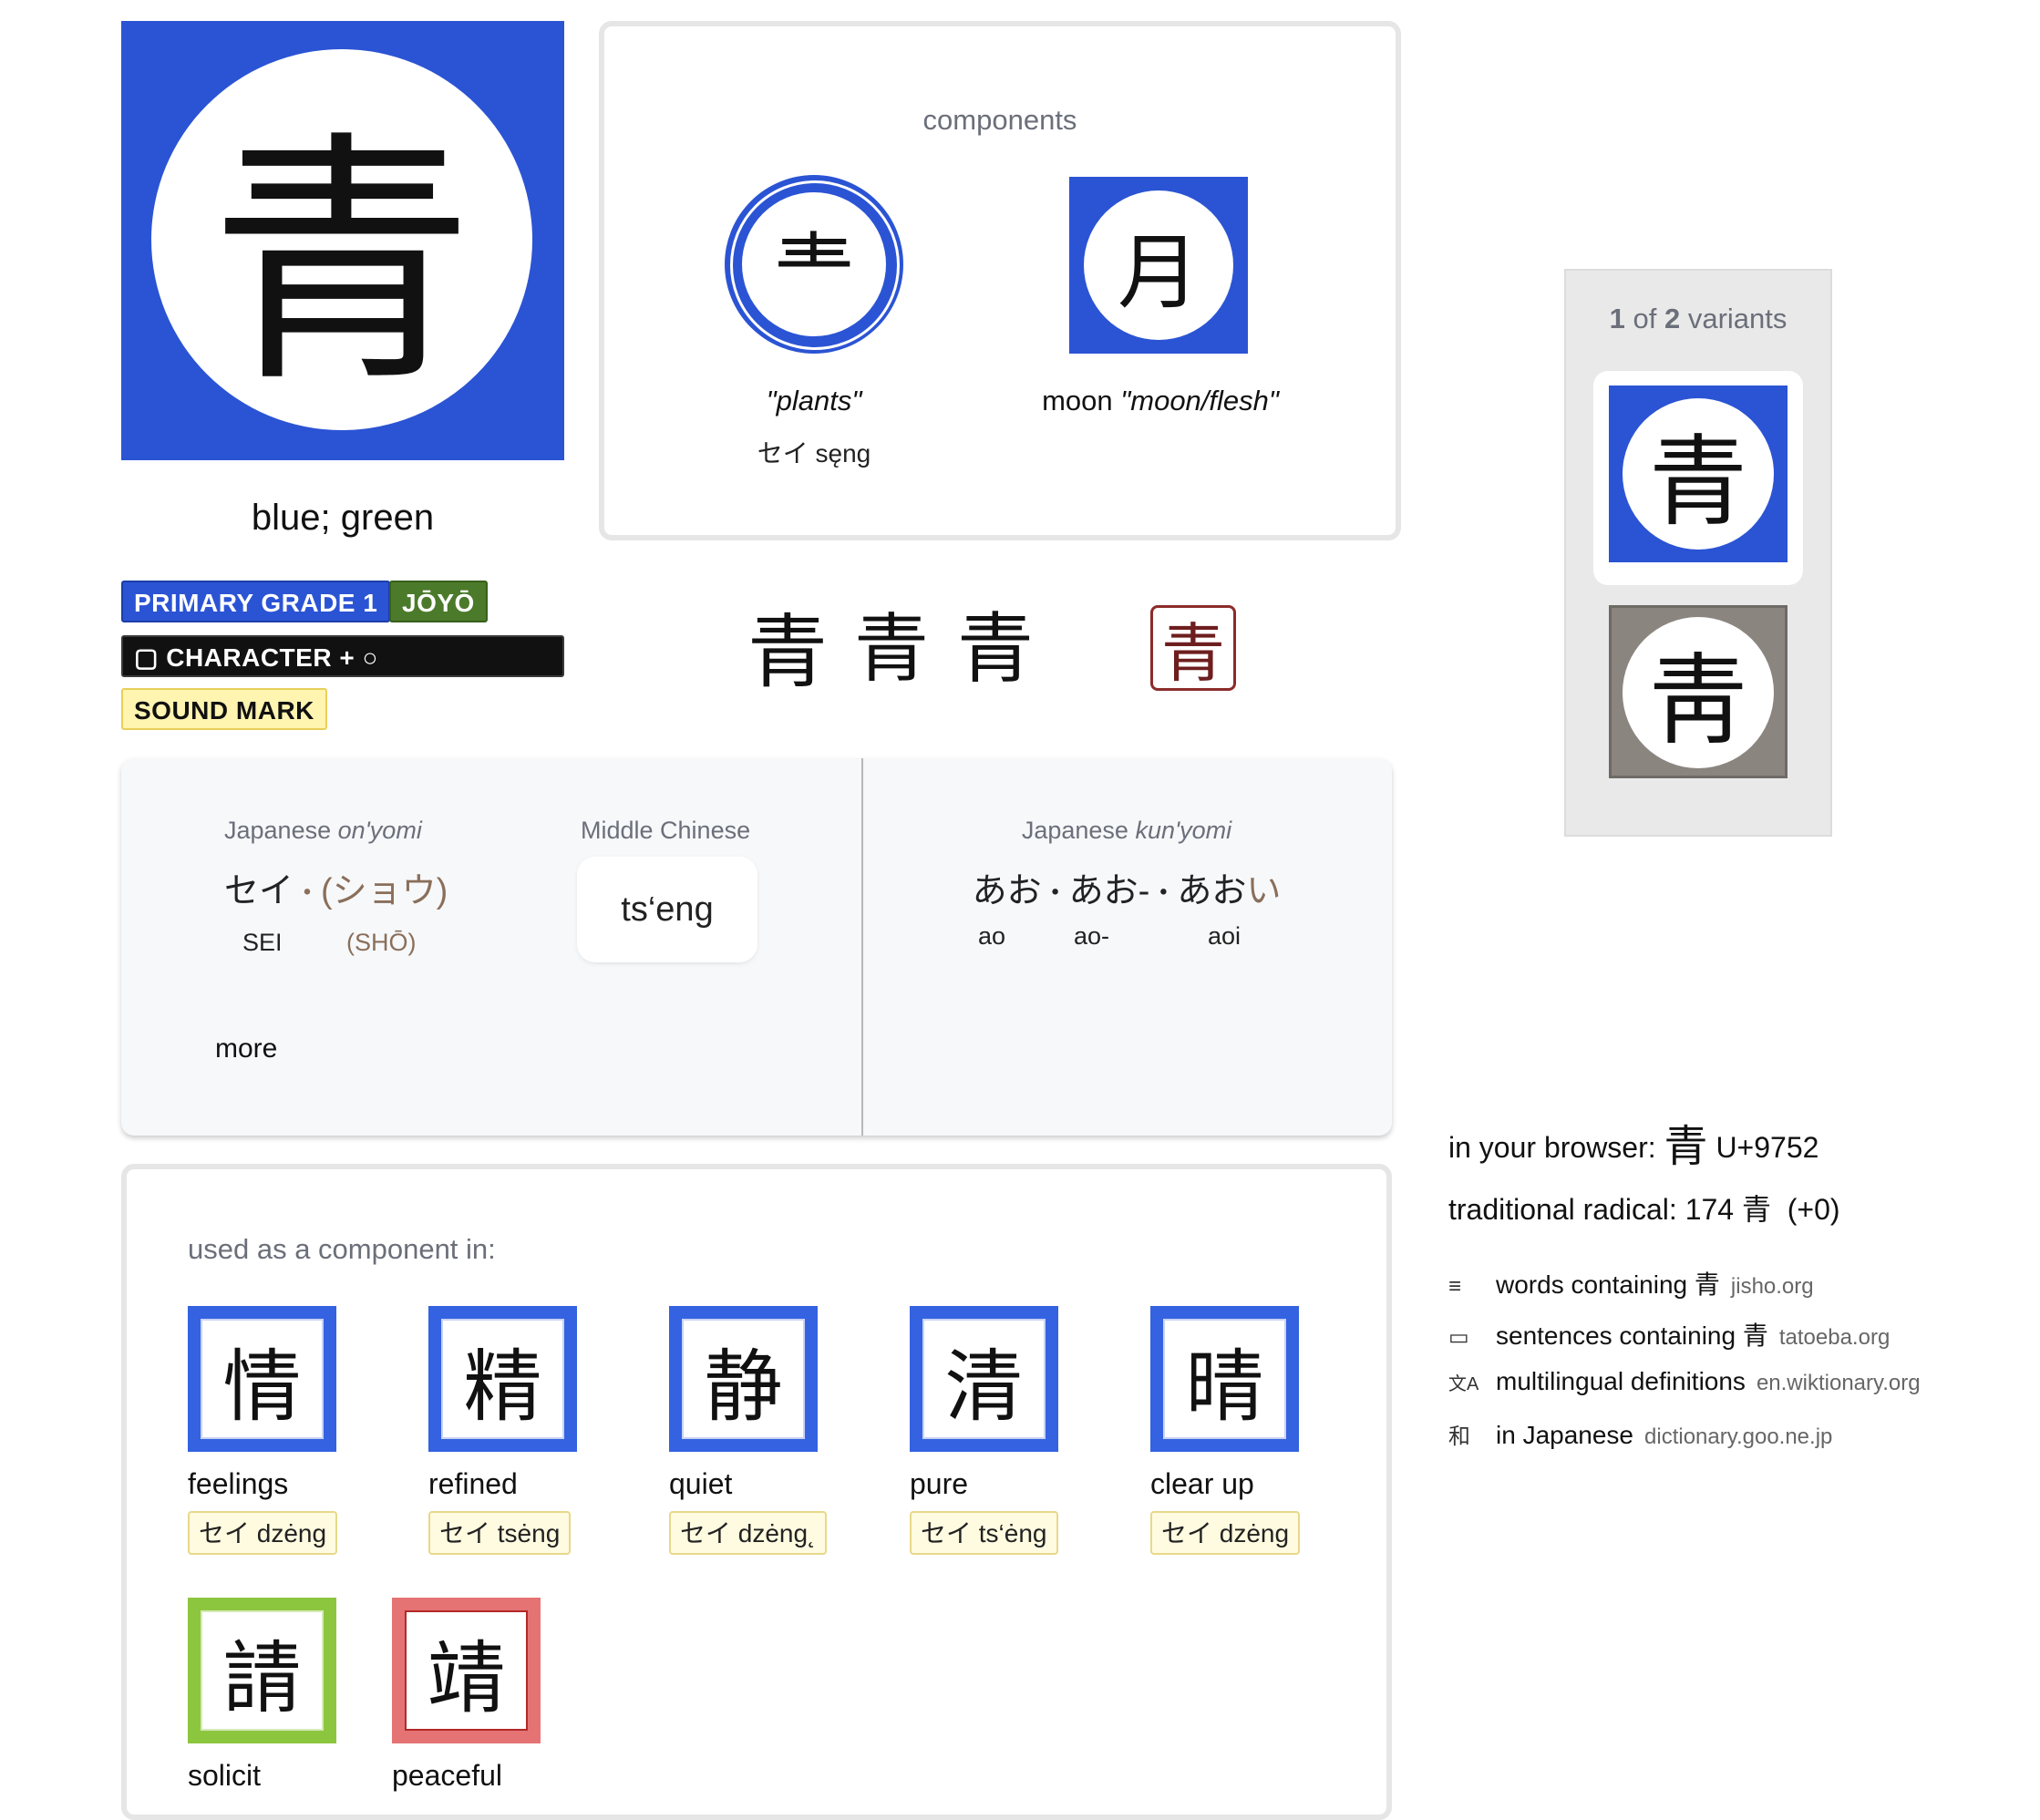 The width and height of the screenshot is (2040, 1820). I want to click on component-use-quiet-meaning: quiet, so click(701, 1483).